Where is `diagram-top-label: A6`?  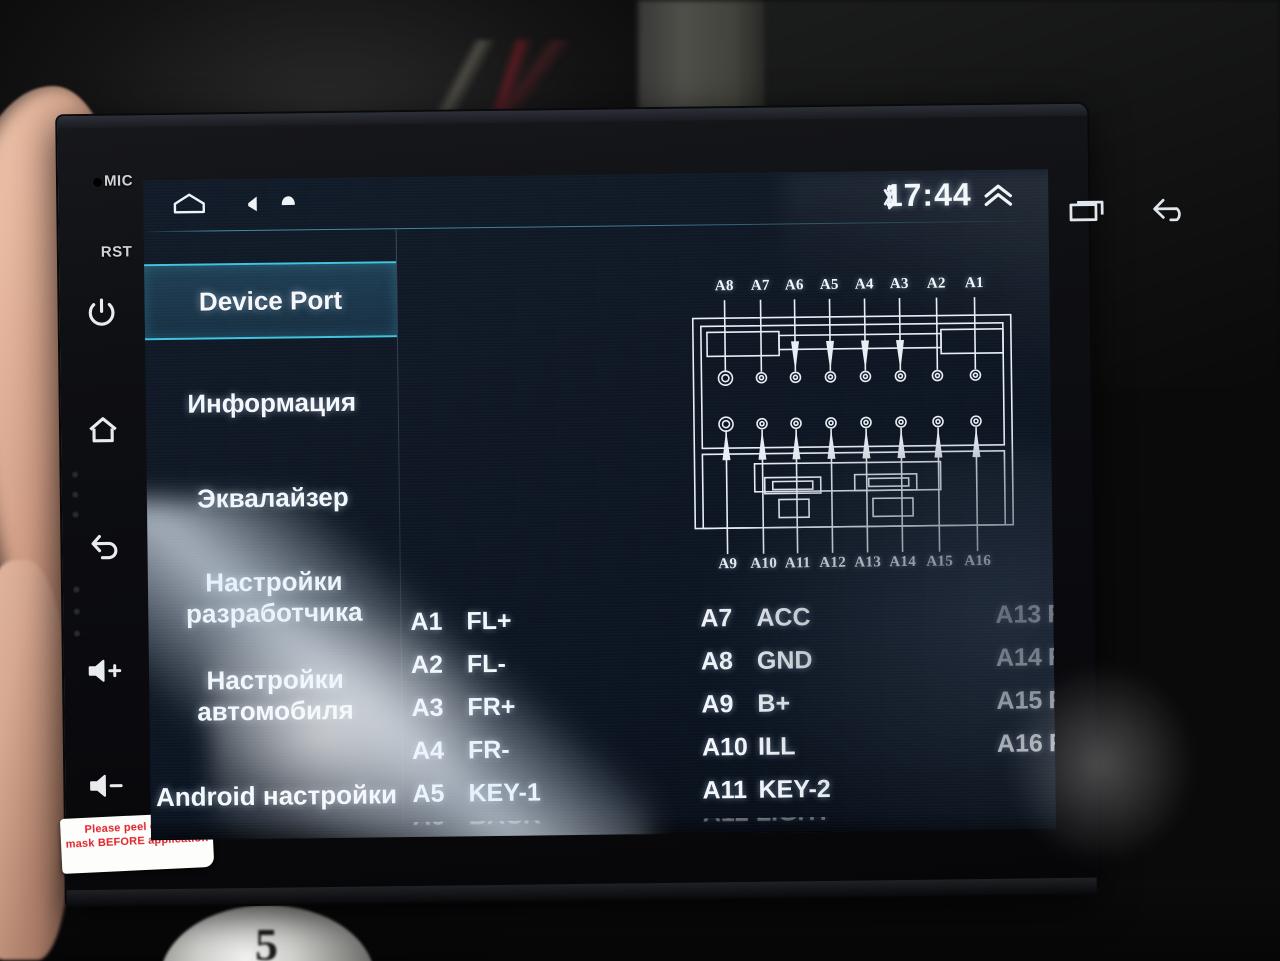
diagram-top-label: A6 is located at coordinates (794, 285).